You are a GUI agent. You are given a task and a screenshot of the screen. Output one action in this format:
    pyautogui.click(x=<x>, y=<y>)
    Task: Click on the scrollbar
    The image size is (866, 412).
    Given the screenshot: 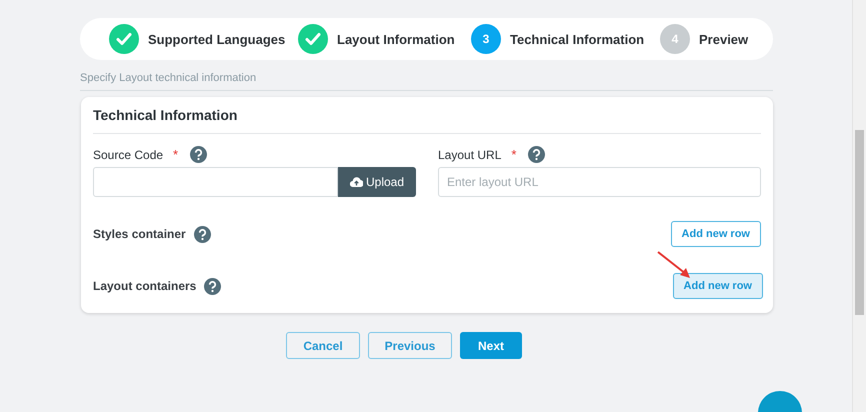 What is the action you would take?
    pyautogui.click(x=859, y=206)
    